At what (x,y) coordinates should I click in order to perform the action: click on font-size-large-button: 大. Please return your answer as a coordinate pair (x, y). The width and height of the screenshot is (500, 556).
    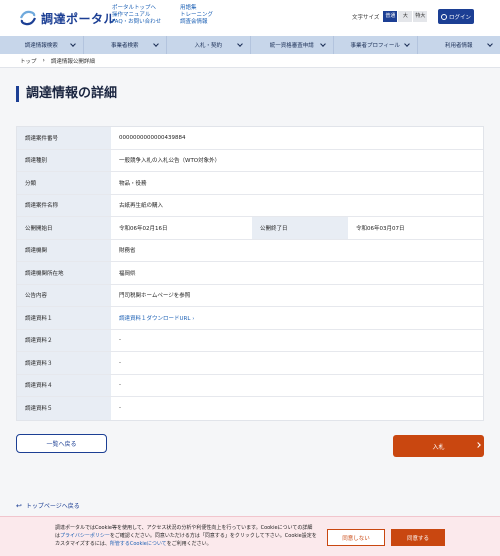
    Looking at the image, I should click on (405, 16).